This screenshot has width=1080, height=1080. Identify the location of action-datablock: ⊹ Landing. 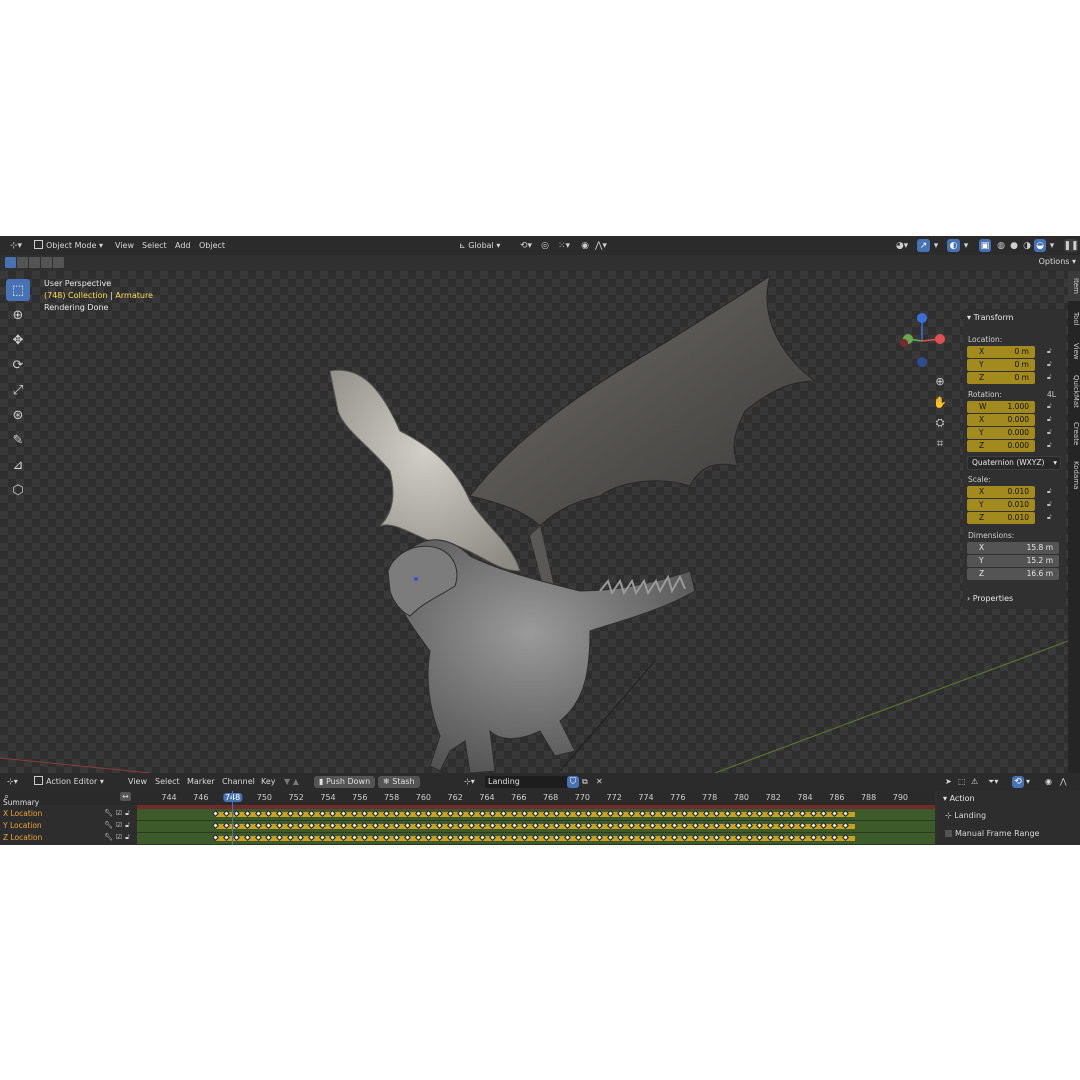
(965, 815).